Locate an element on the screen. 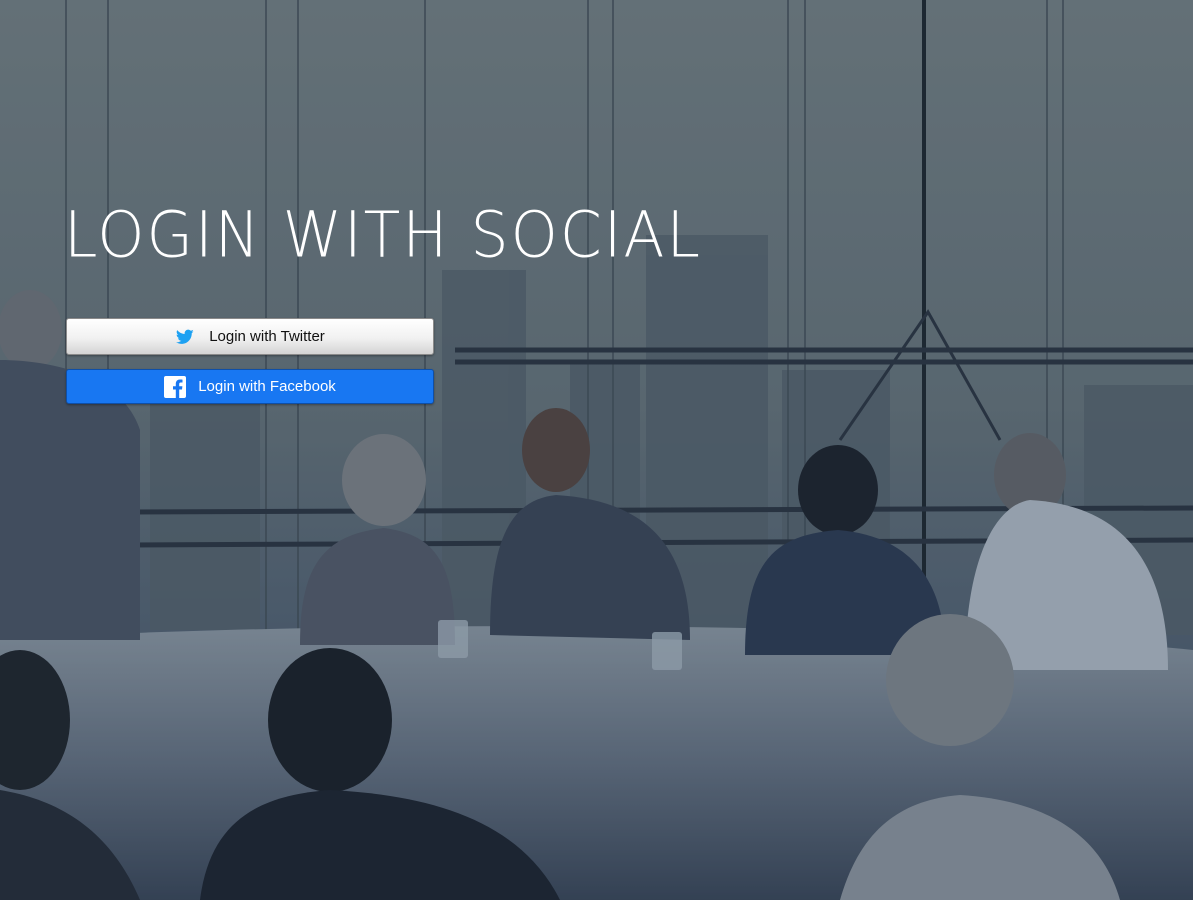 This screenshot has width=1193, height=900. page-title: LOGIN WITH SOCIAL is located at coordinates (383, 235).